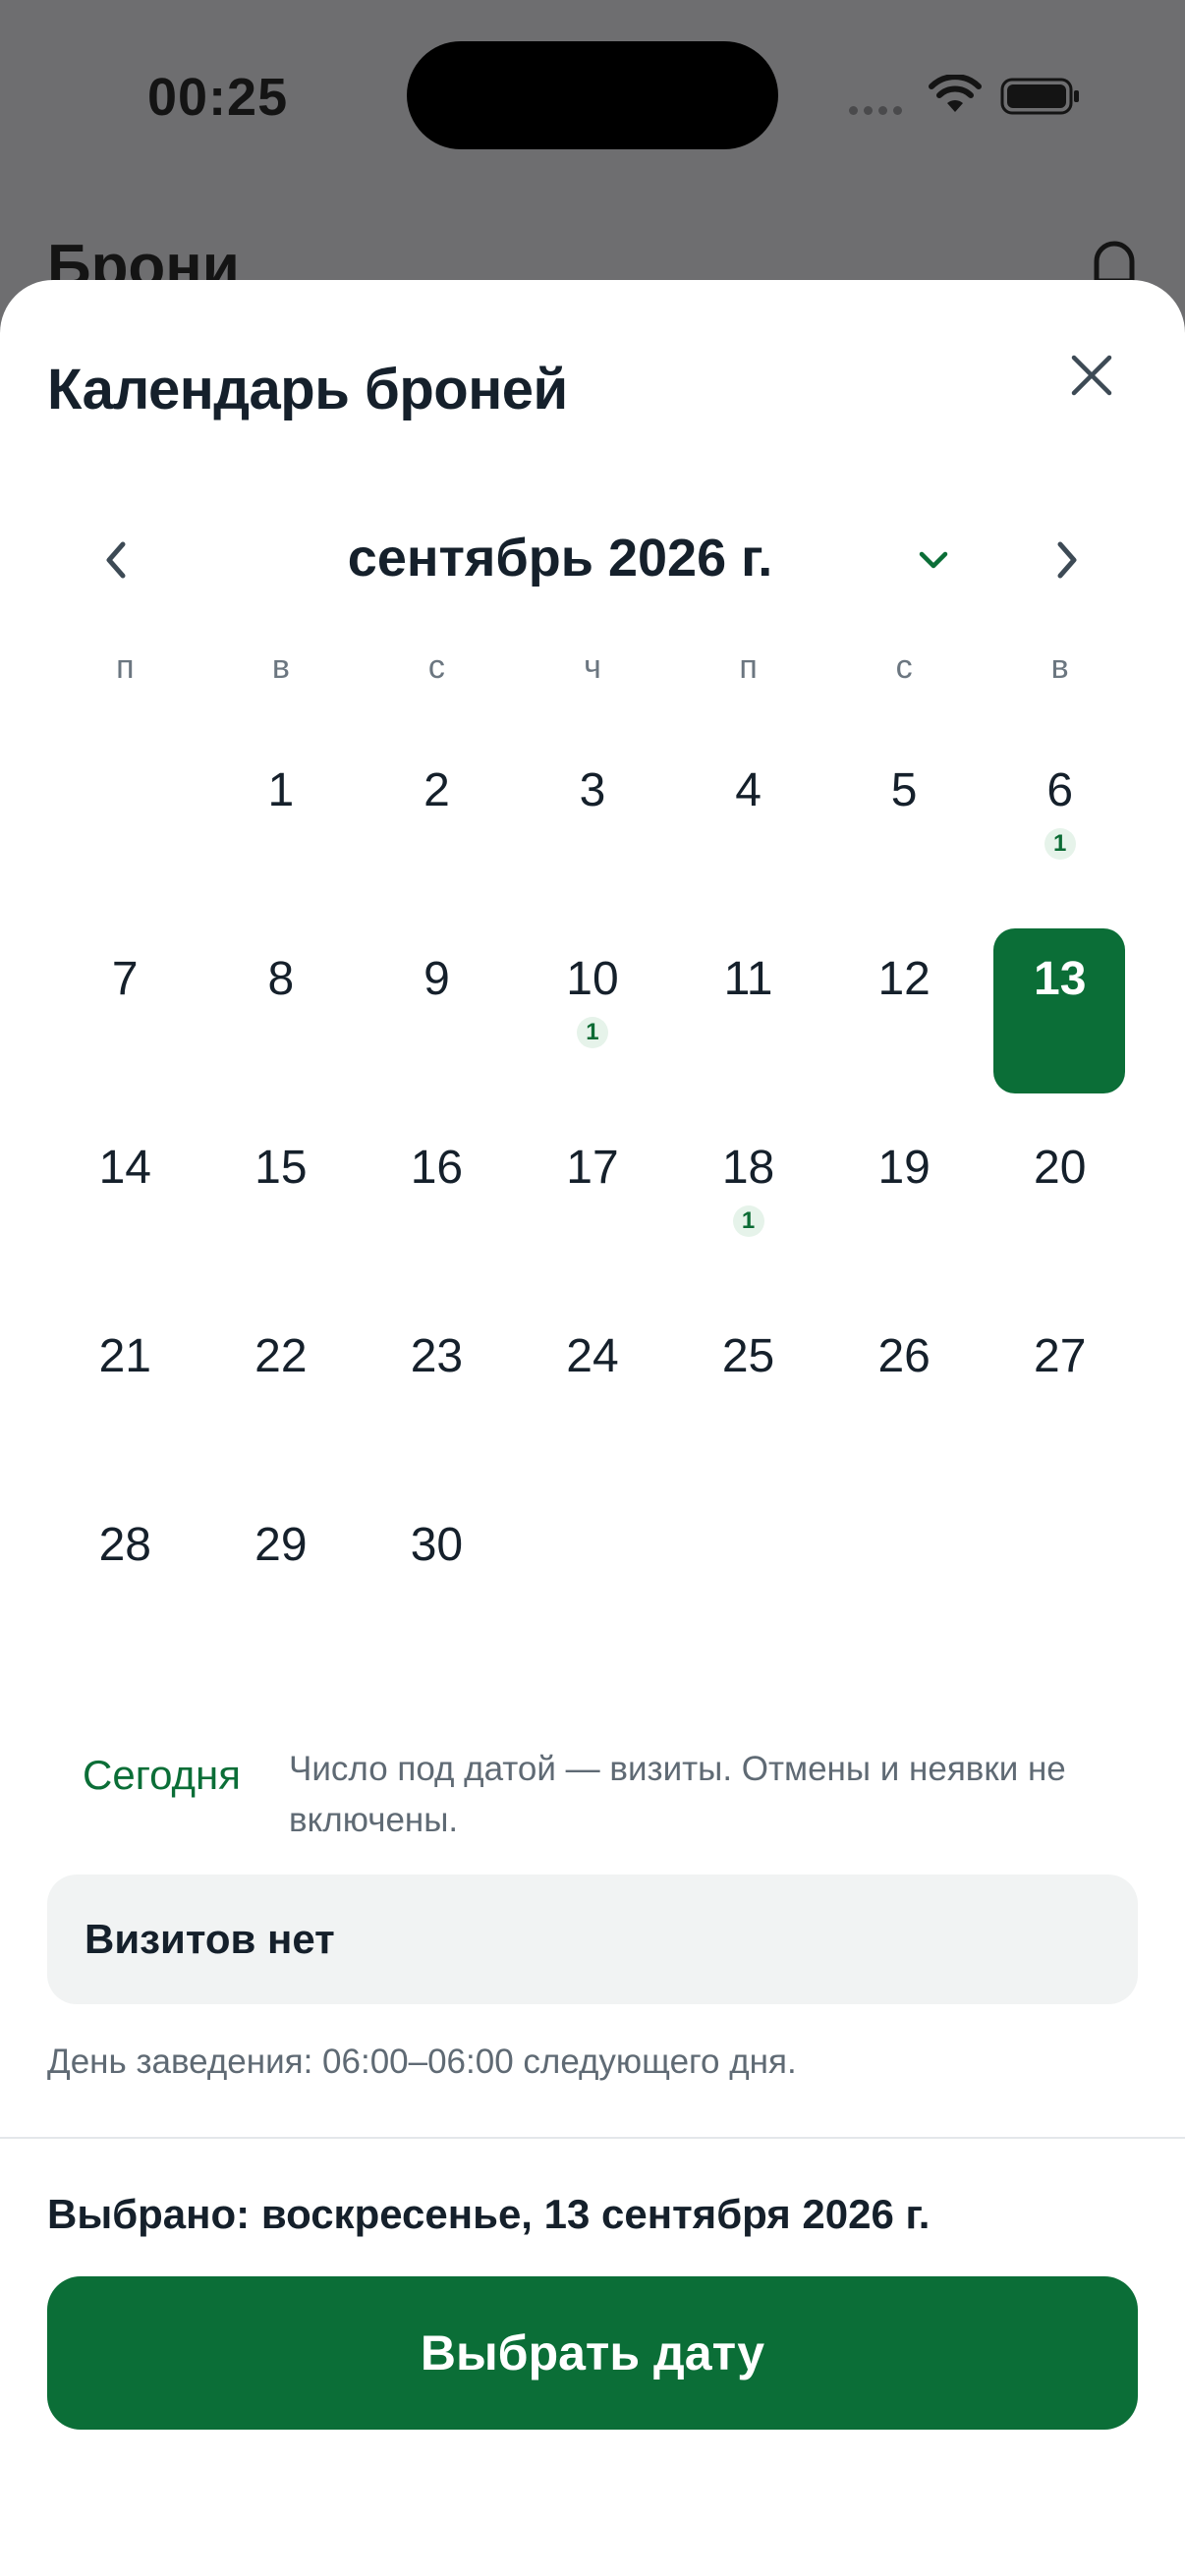 The image size is (1185, 2576). I want to click on next-month-button, so click(1067, 560).